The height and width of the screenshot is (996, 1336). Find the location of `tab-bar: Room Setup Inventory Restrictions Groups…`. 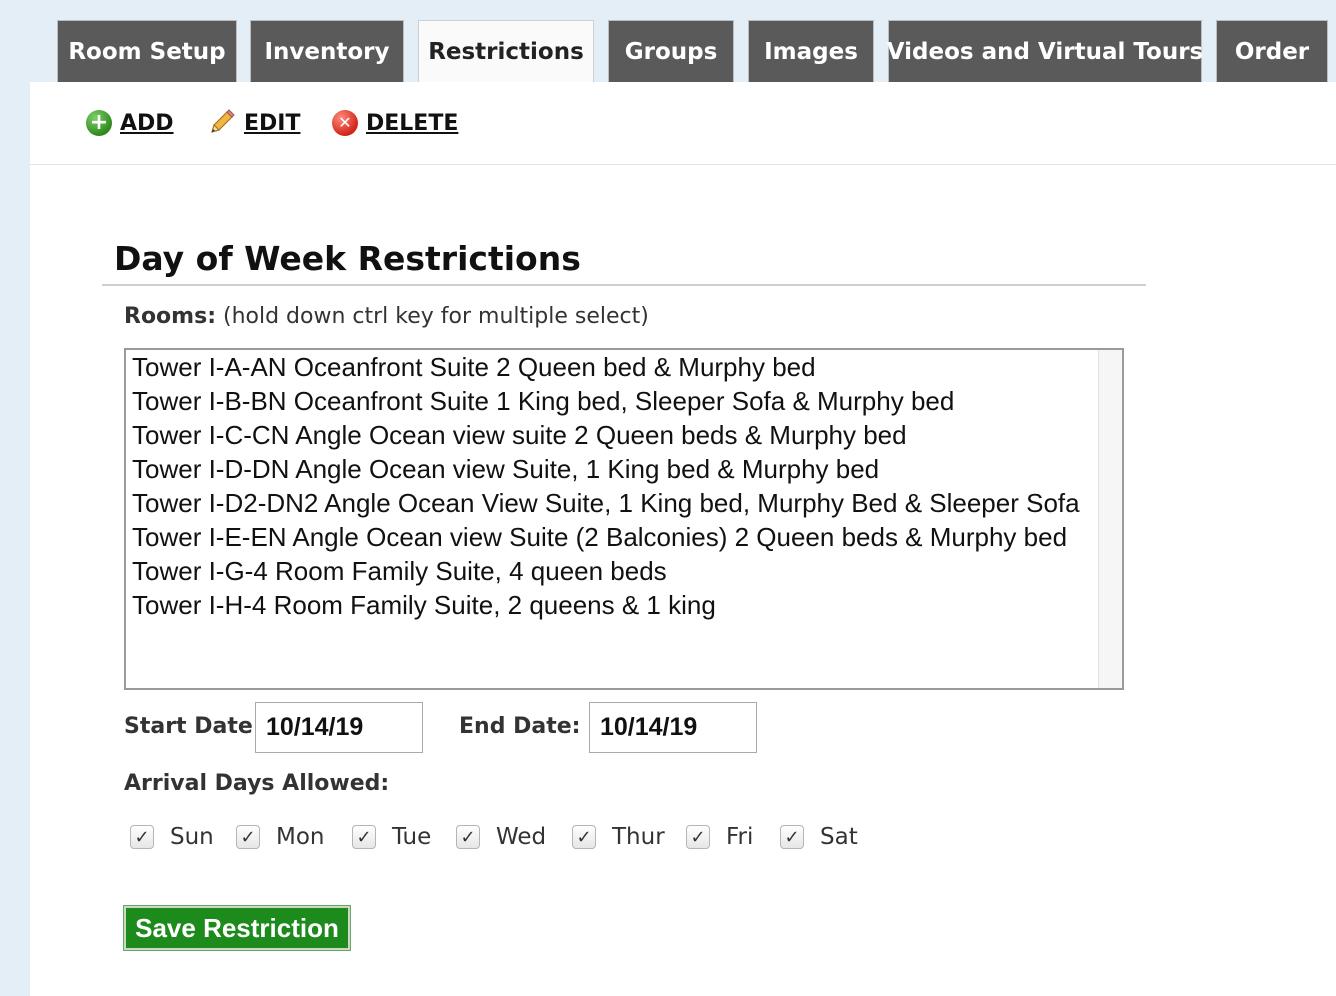

tab-bar: Room Setup Inventory Restrictions Groups… is located at coordinates (668, 41).